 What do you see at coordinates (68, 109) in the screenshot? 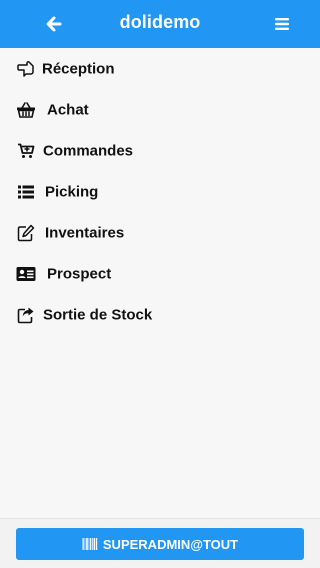
I see `menu-item-label: Achat` at bounding box center [68, 109].